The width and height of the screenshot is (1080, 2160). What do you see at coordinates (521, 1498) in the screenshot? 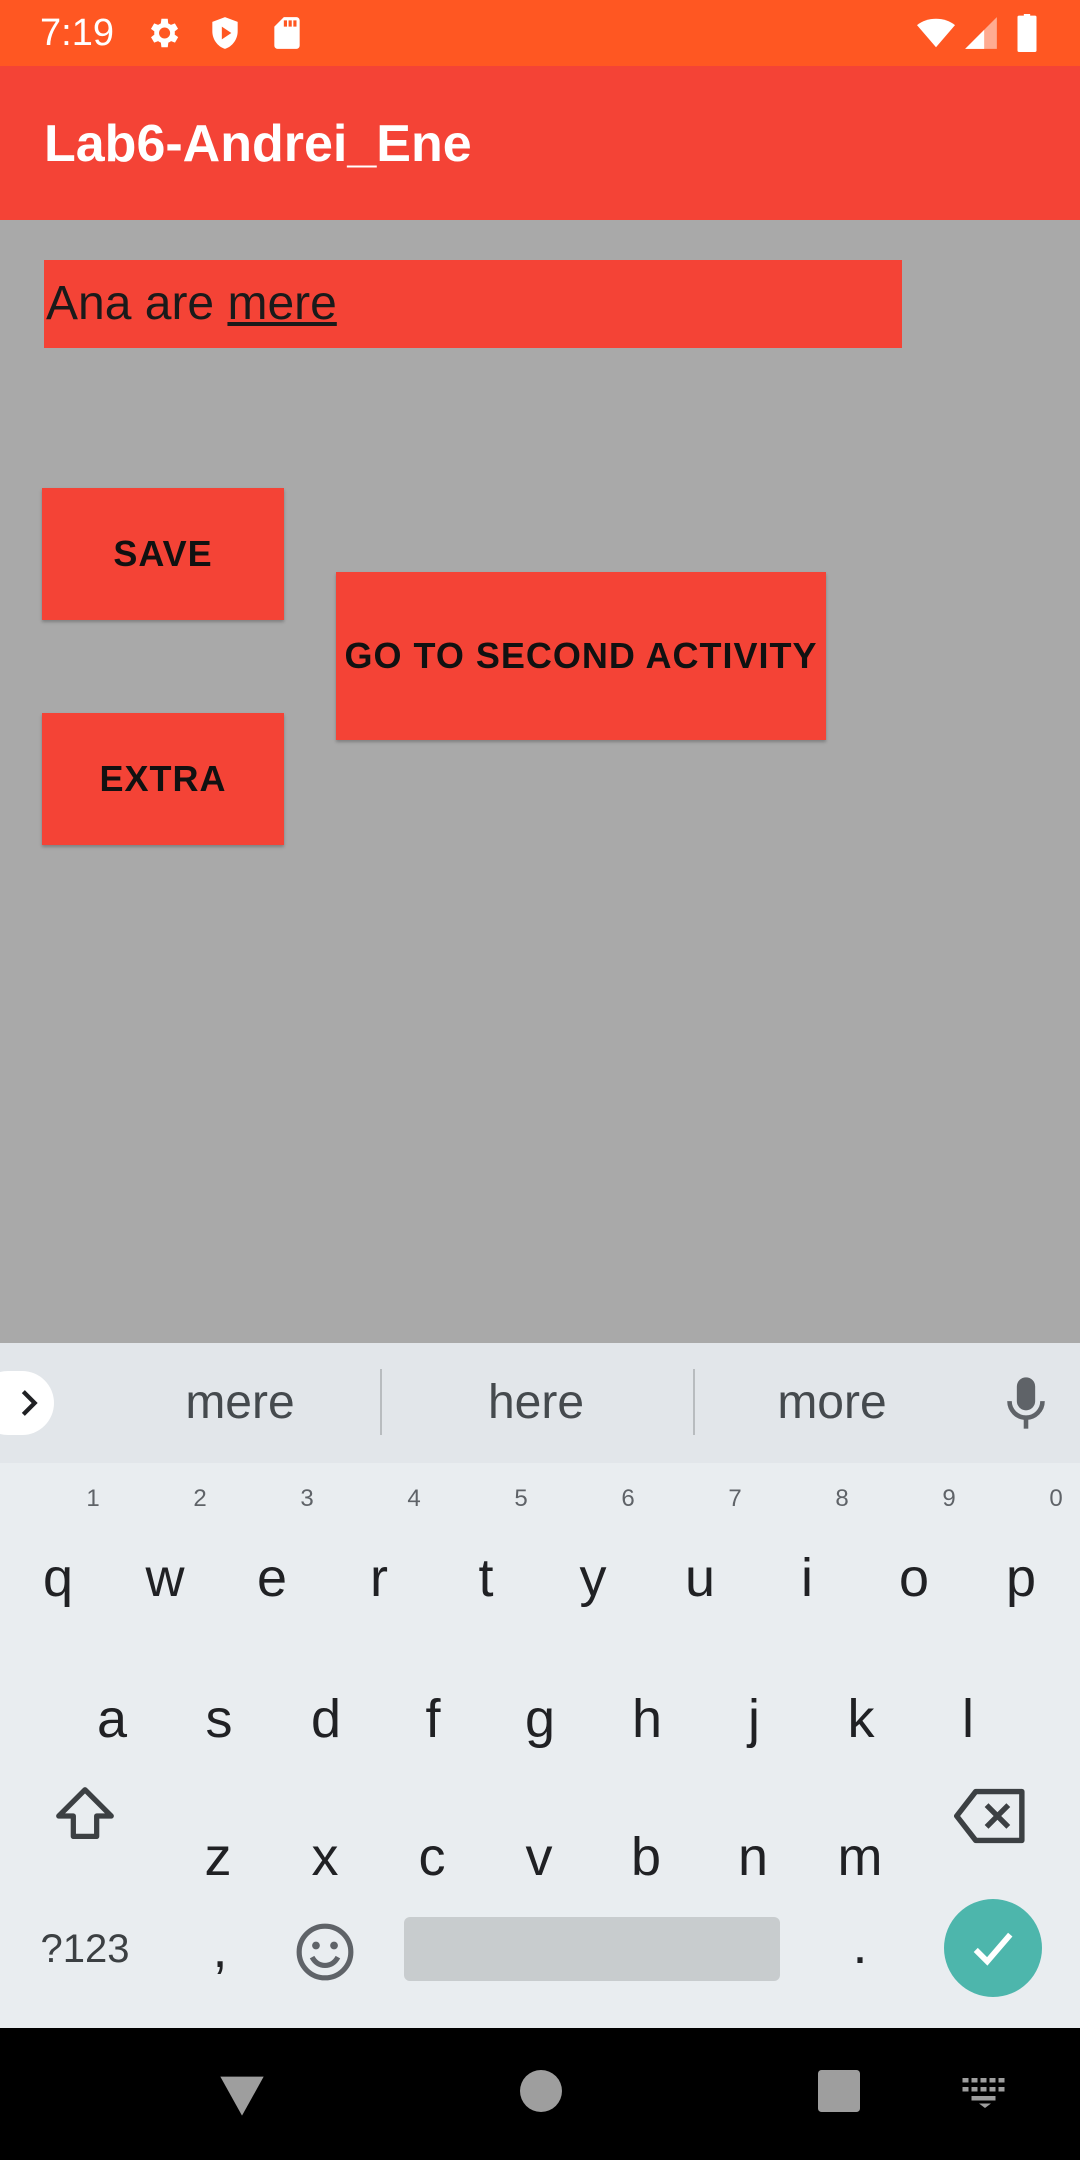
I see `key-hint: 5` at bounding box center [521, 1498].